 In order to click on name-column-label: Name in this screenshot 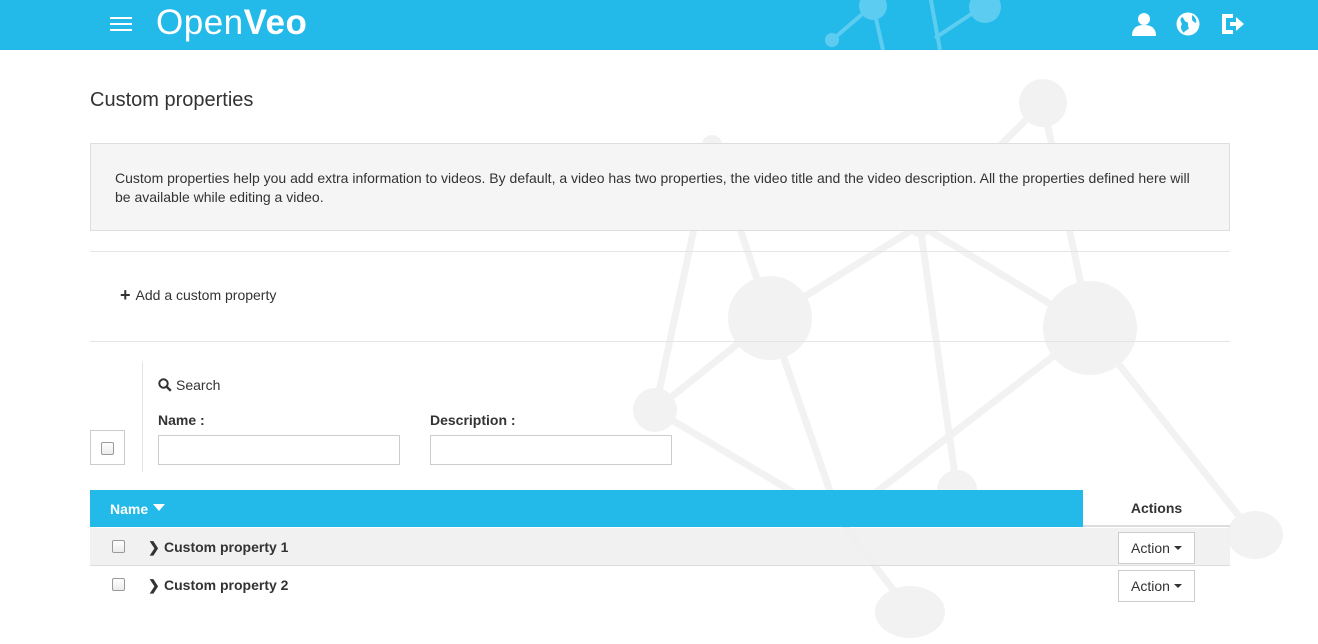, I will do `click(129, 508)`.